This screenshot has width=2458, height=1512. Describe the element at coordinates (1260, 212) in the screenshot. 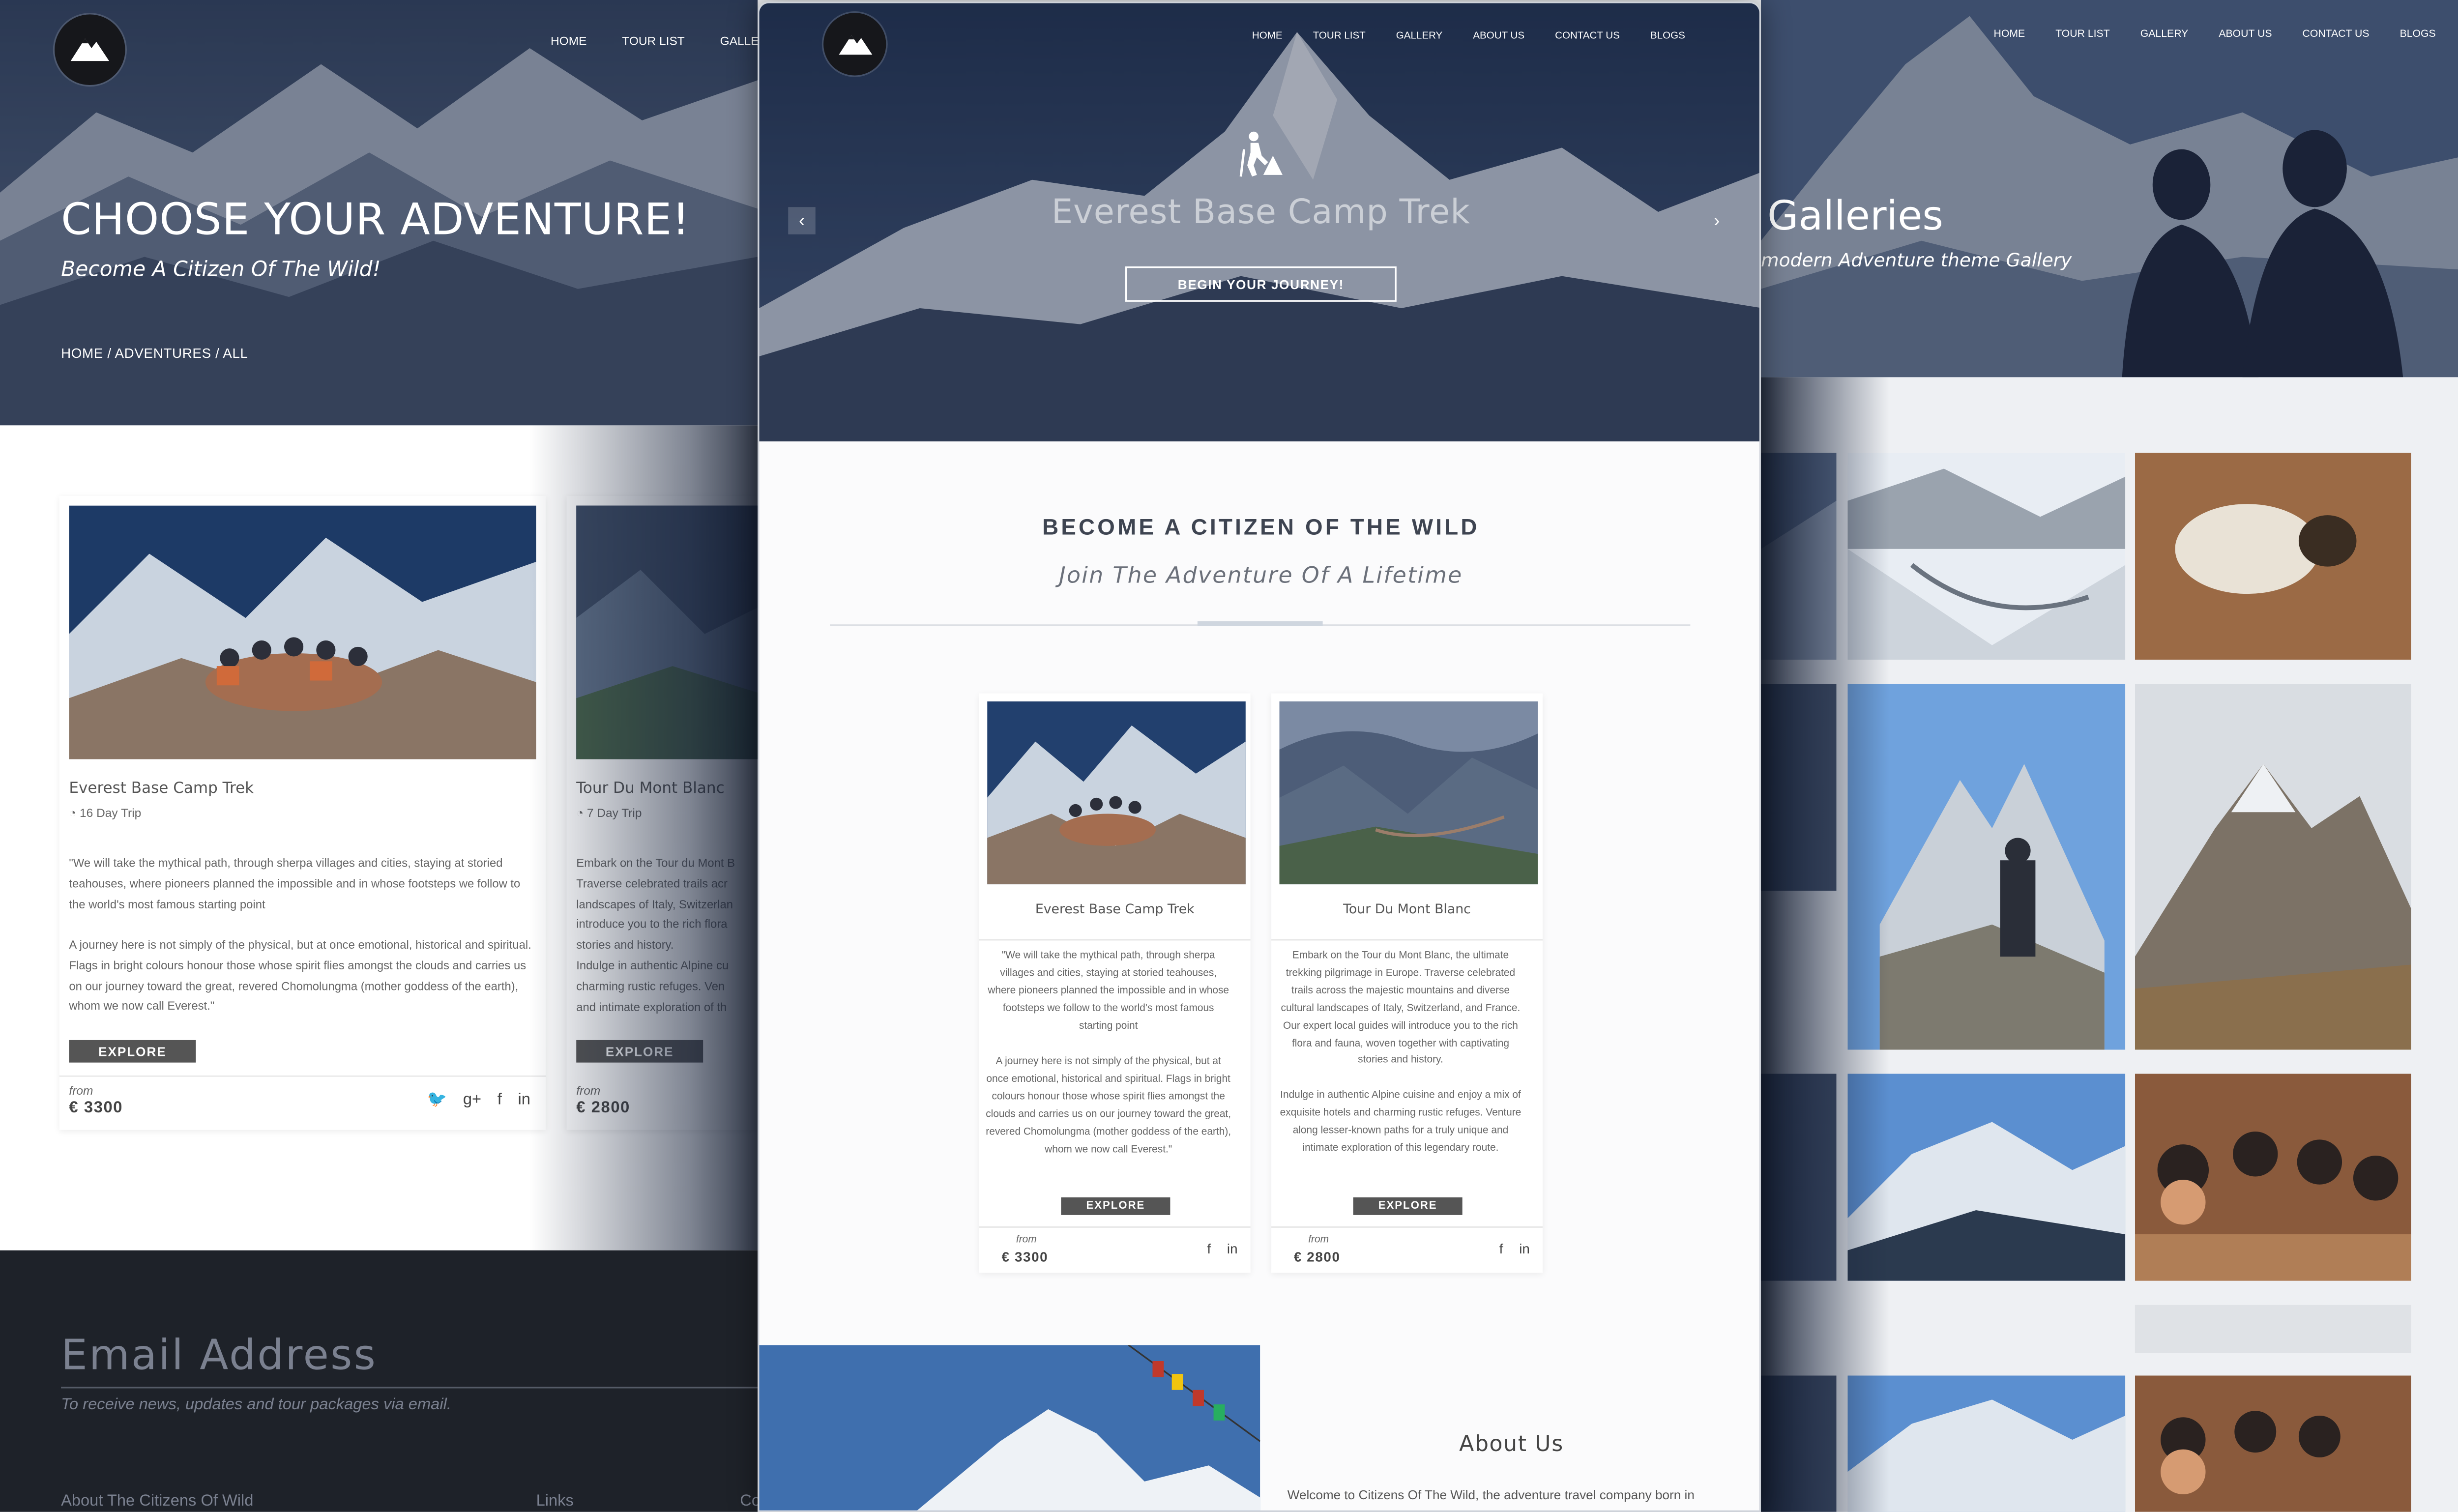

I see `hero-slide-title: Everest Base Camp Trek` at that location.